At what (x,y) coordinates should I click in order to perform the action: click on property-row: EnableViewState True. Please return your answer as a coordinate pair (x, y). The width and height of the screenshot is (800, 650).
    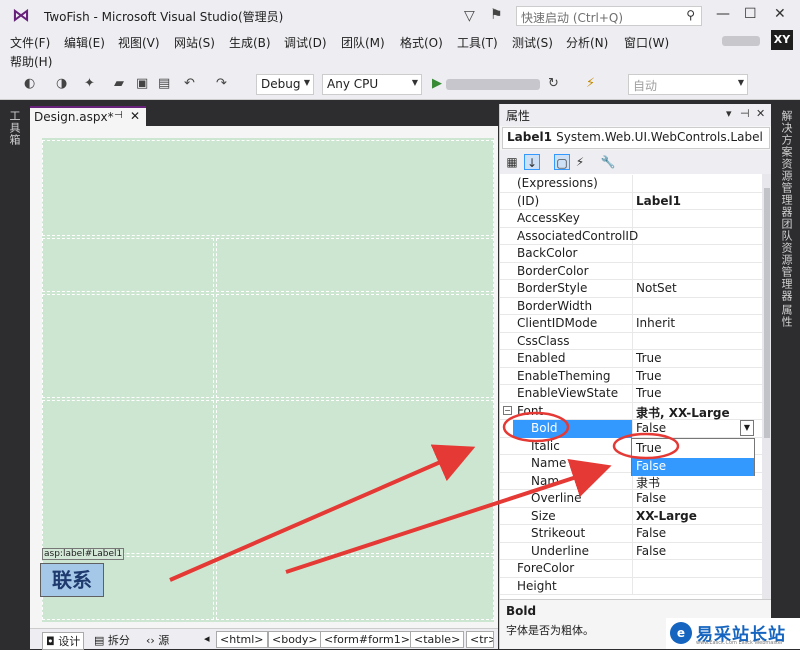
    Looking at the image, I should click on (631, 394).